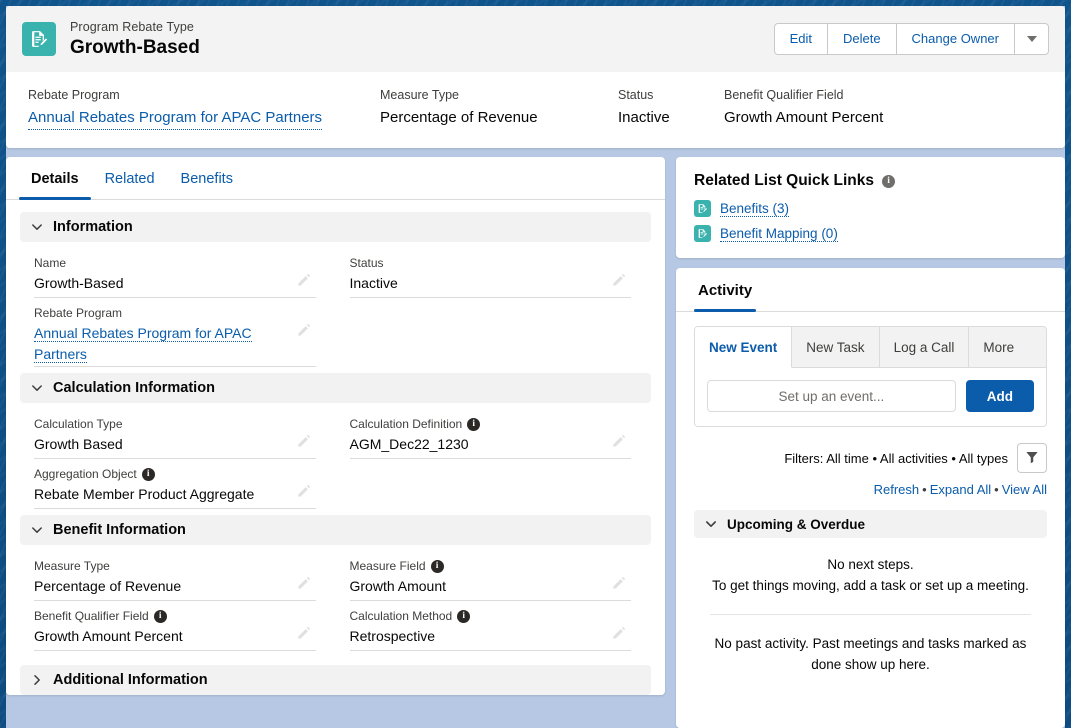 Image resolution: width=1071 pixels, height=728 pixels. What do you see at coordinates (50, 263) in the screenshot?
I see `field-label: Name` at bounding box center [50, 263].